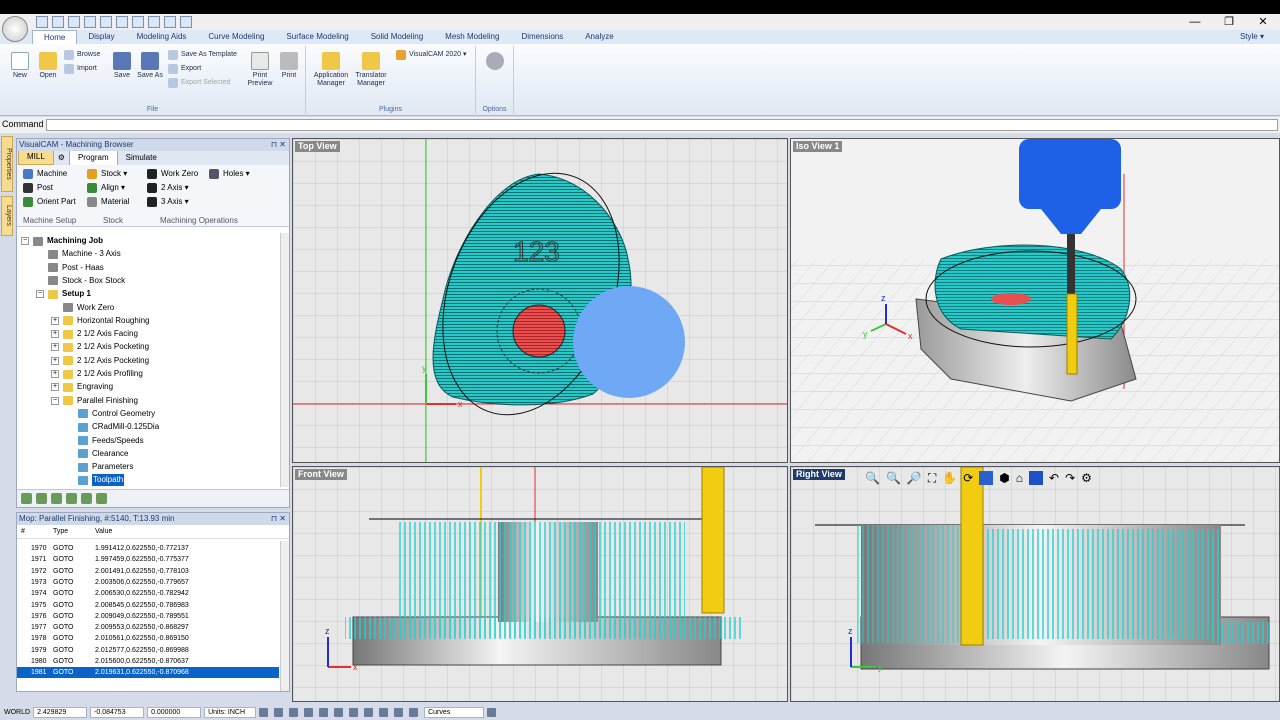 The height and width of the screenshot is (720, 1280). What do you see at coordinates (36, 157) in the screenshot?
I see `mill-mode-button: MILL` at bounding box center [36, 157].